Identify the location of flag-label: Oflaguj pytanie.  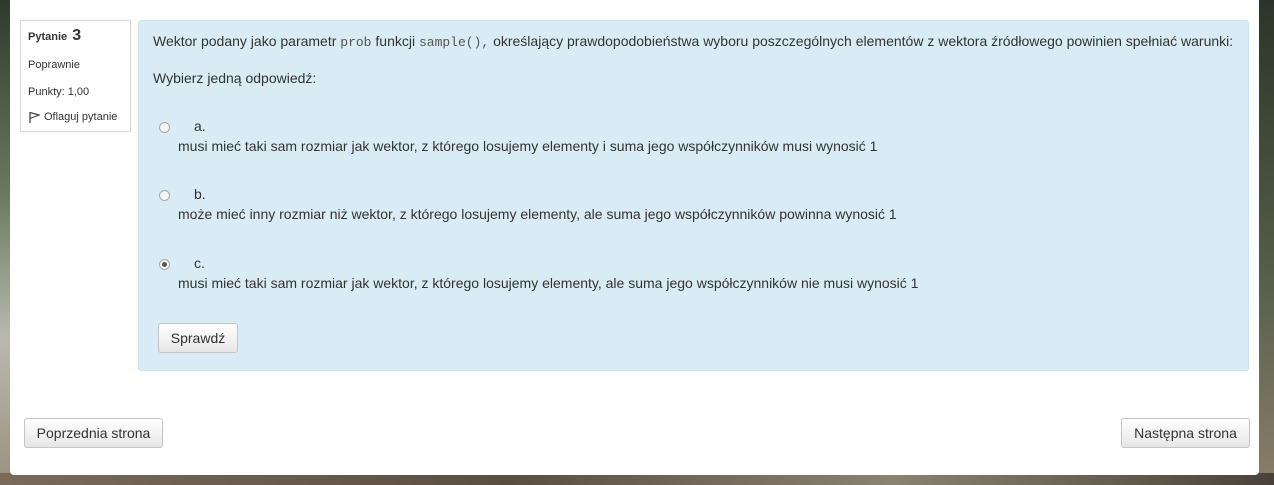
(81, 117).